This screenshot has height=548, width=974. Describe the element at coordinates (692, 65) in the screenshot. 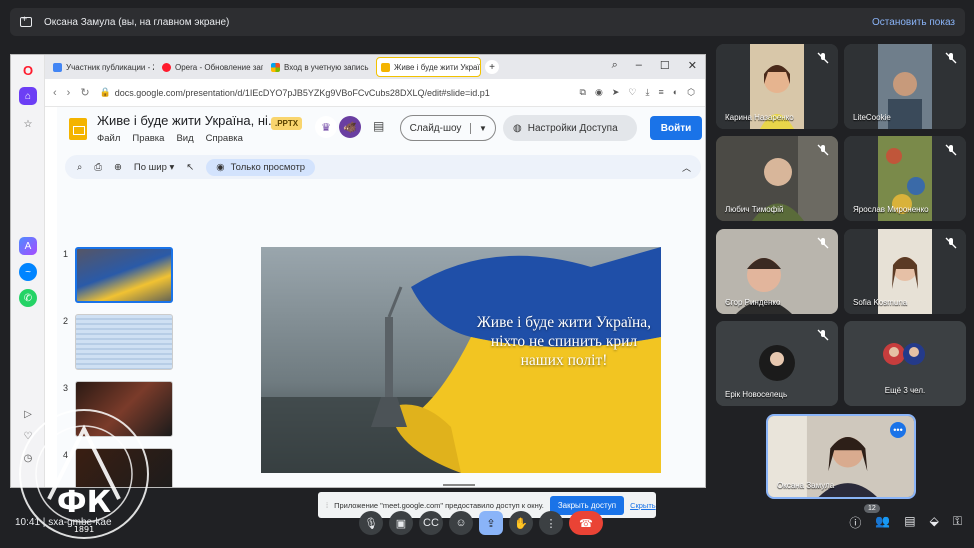

I see `close-icon: ✕` at that location.